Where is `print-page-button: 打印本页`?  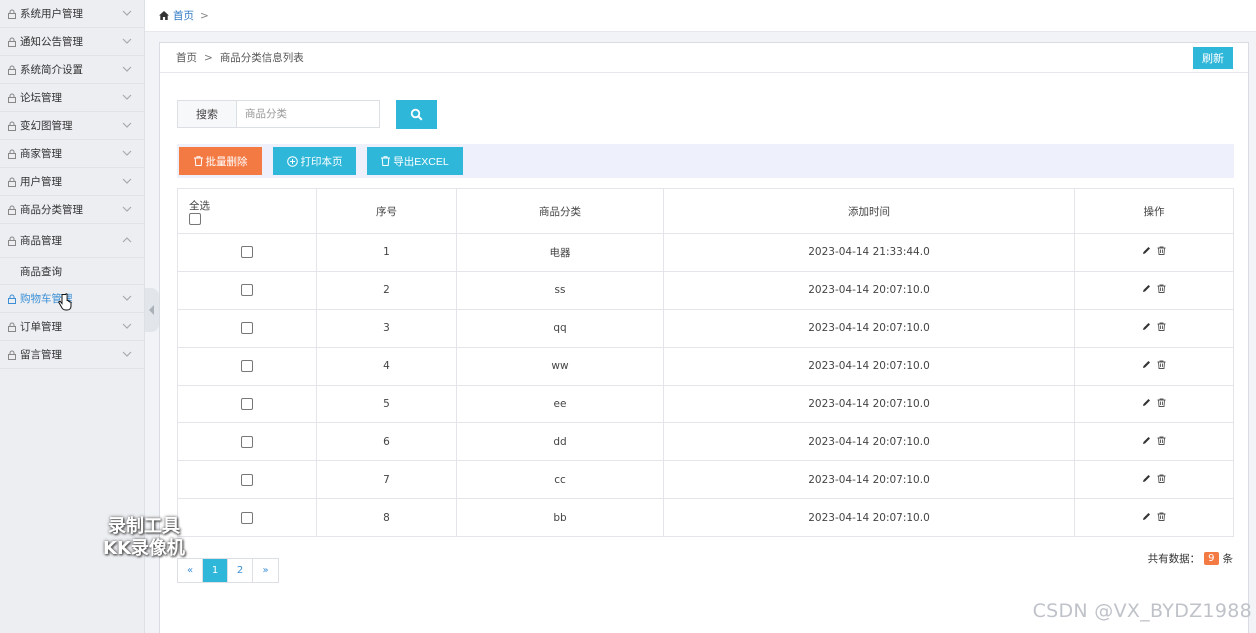 print-page-button: 打印本页 is located at coordinates (314, 161).